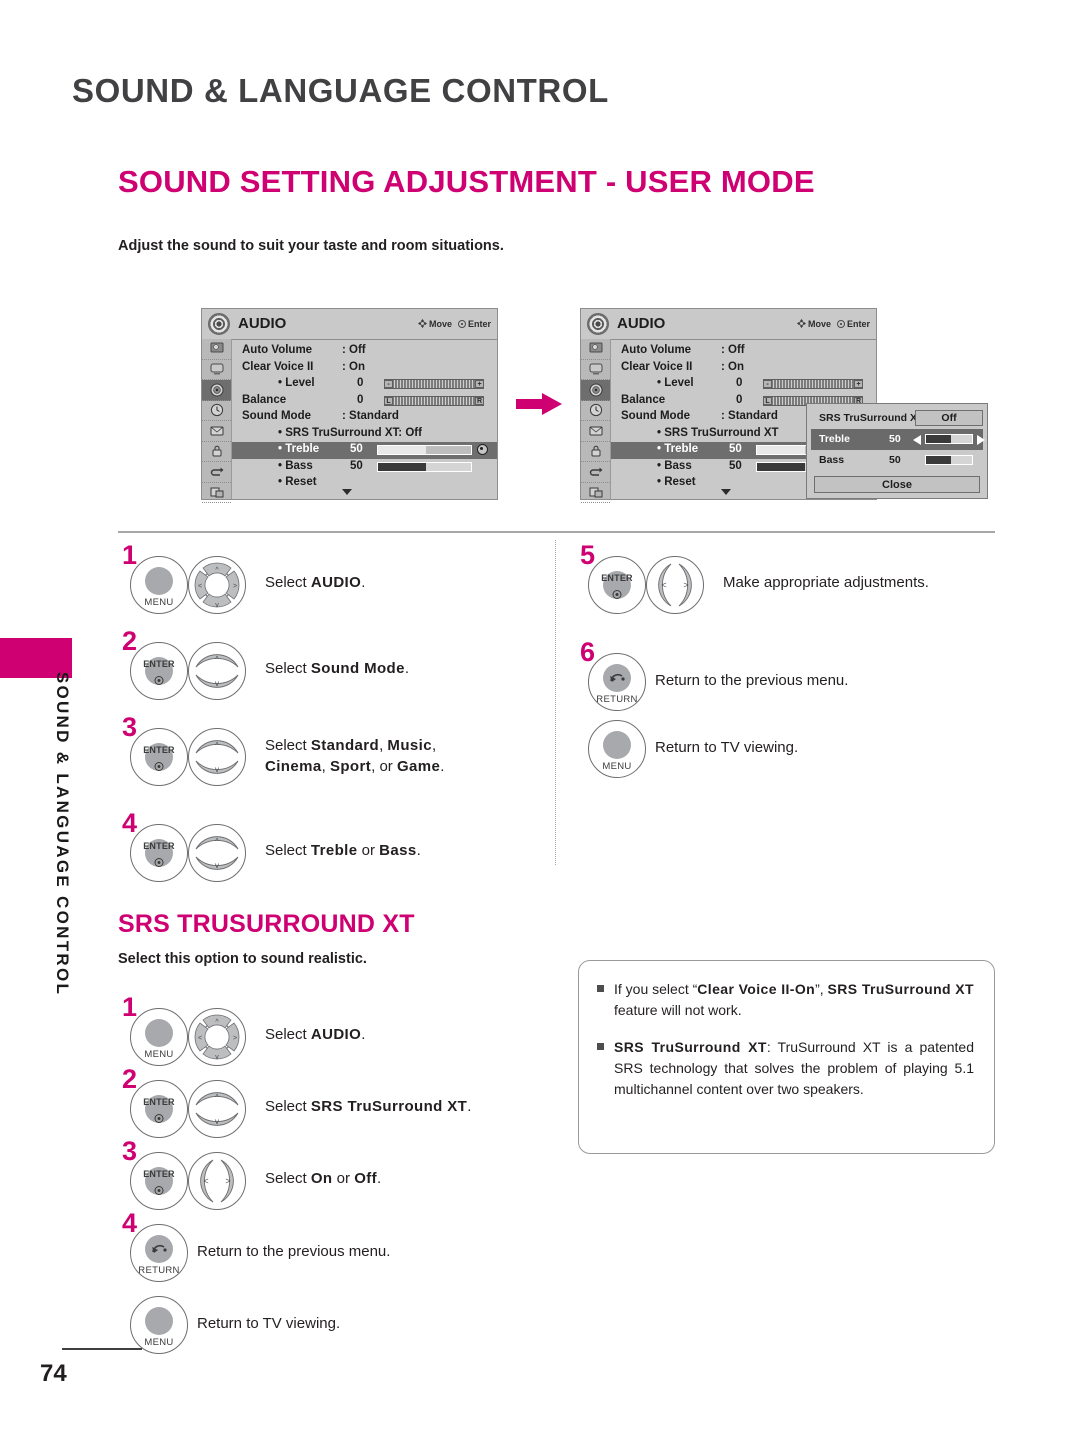 This screenshot has width=1080, height=1439. Describe the element at coordinates (130, 1151) in the screenshot. I see `step-number: 3` at that location.